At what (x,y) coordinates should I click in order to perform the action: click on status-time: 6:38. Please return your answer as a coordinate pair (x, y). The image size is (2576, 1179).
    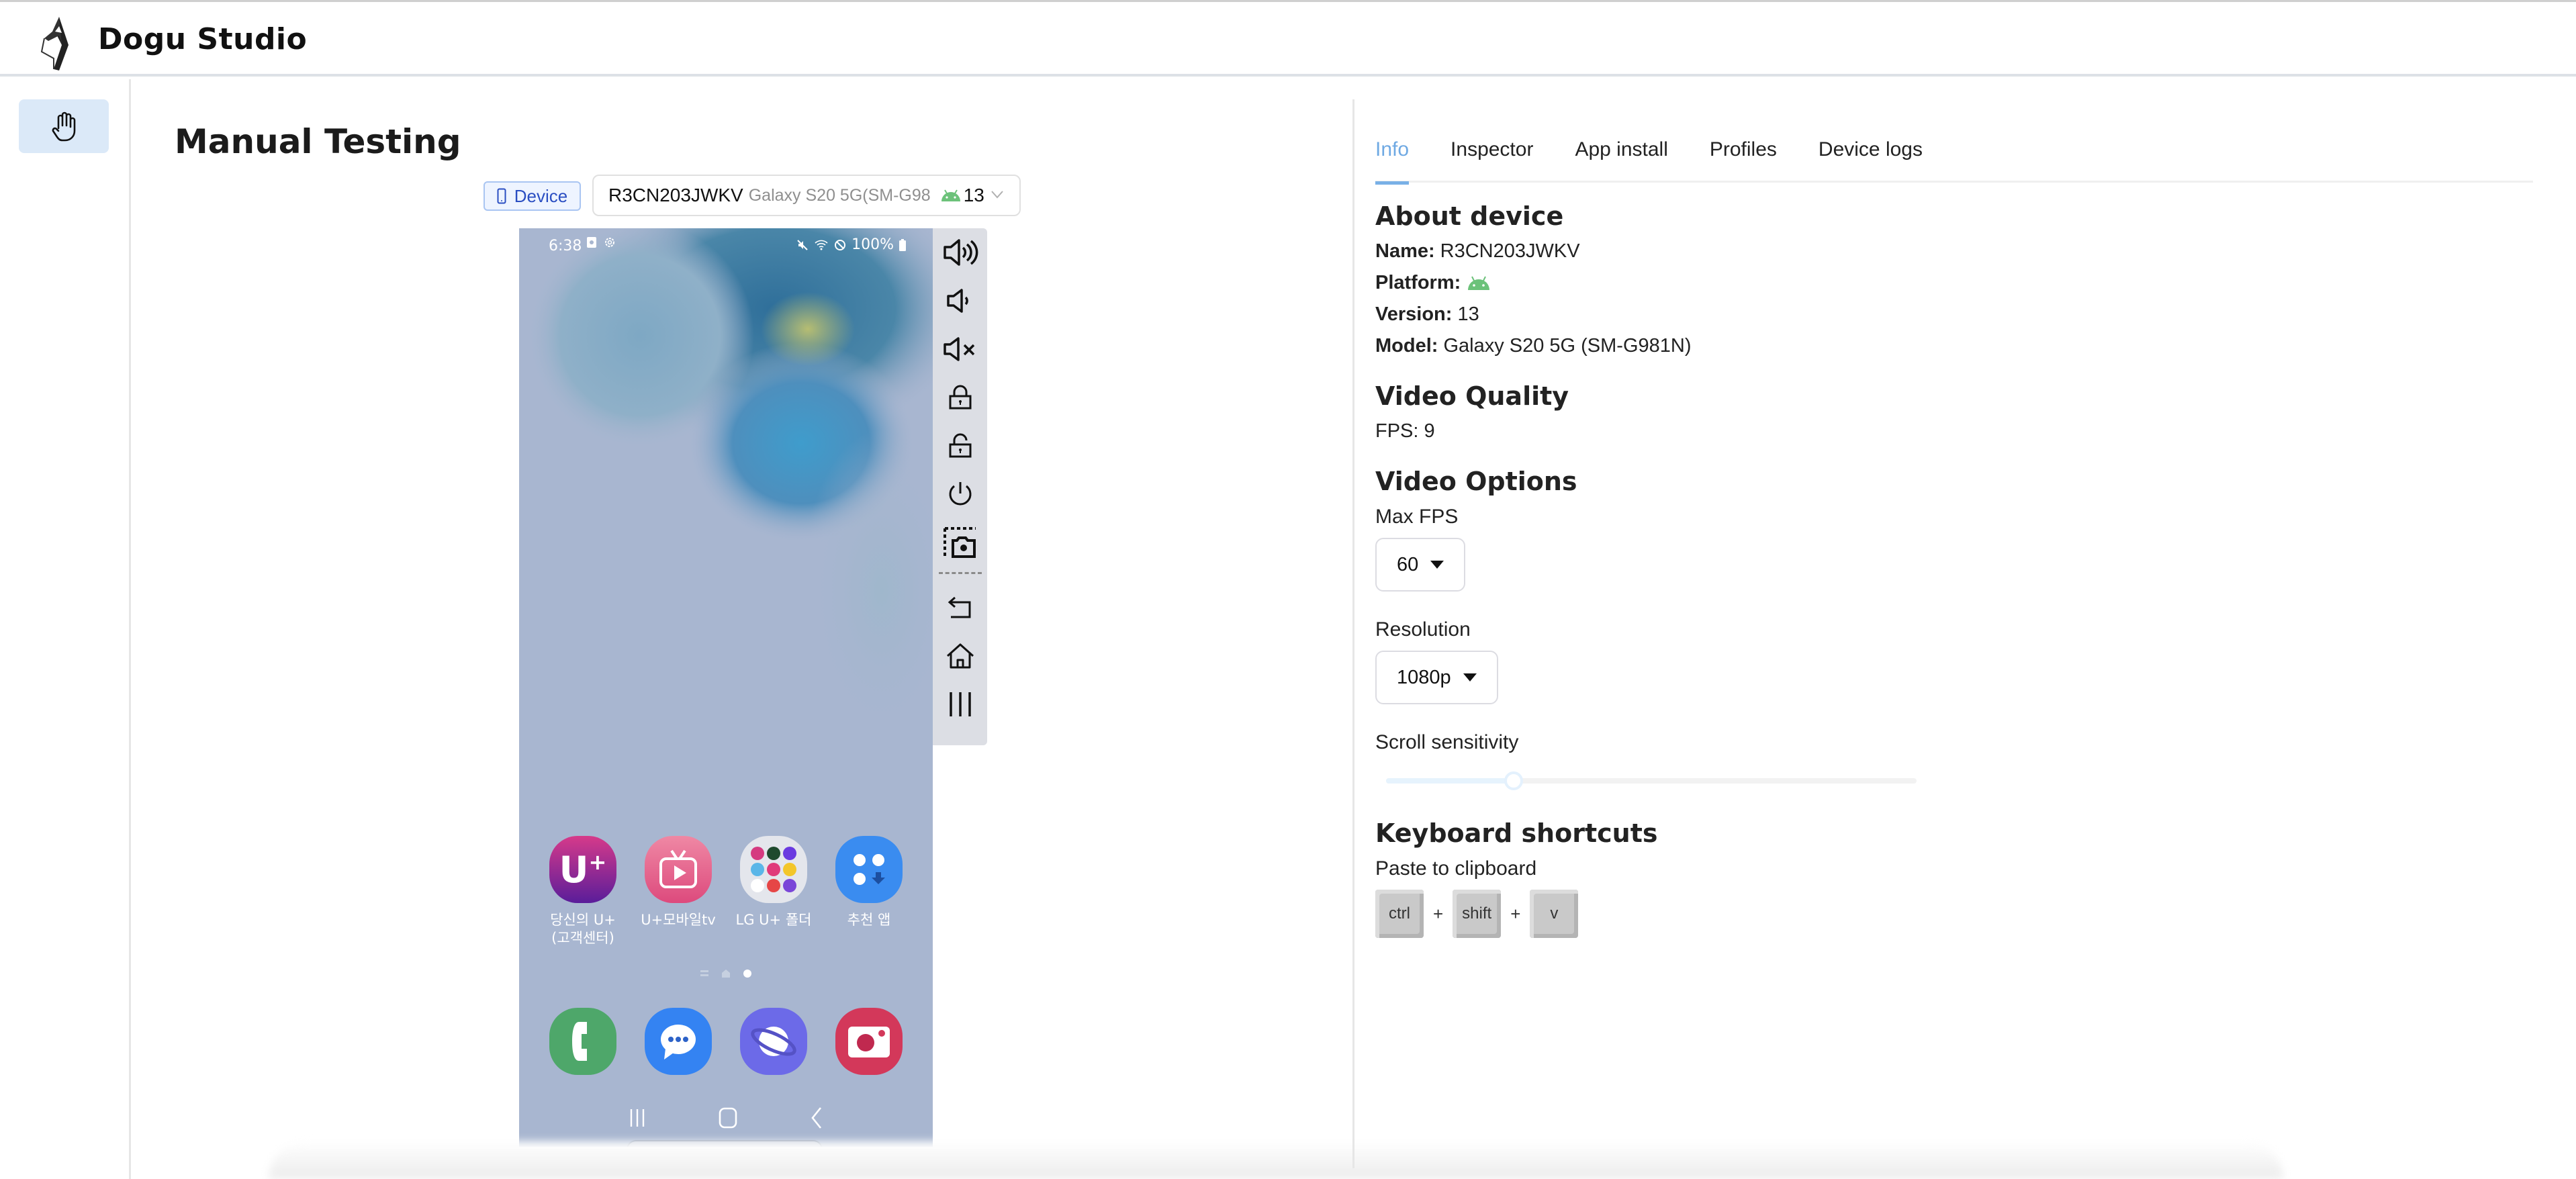
    Looking at the image, I should click on (565, 246).